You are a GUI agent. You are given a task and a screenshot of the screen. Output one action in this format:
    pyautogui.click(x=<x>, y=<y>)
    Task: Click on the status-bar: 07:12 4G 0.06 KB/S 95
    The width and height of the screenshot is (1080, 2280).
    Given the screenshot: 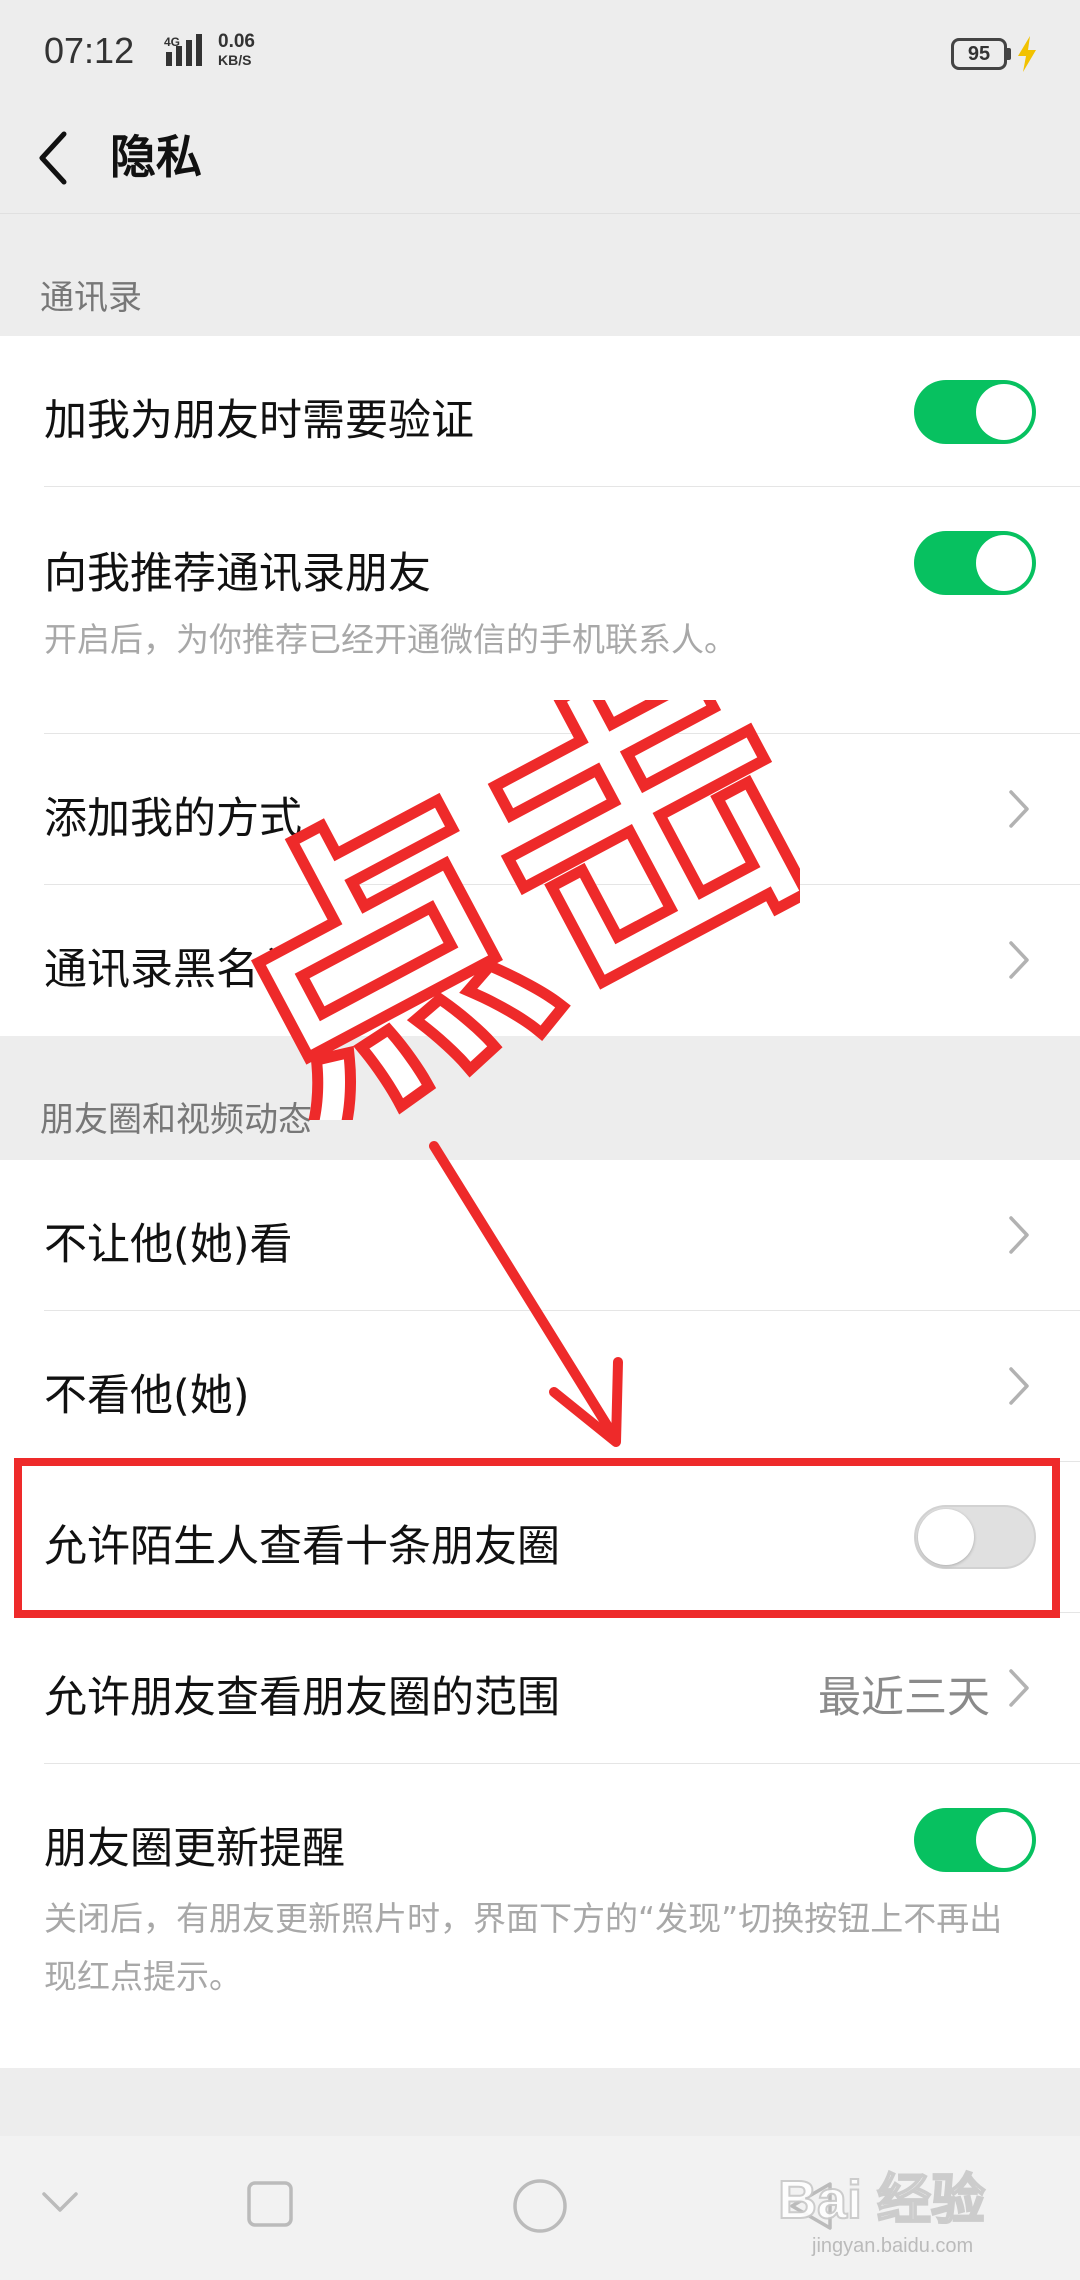 What is the action you would take?
    pyautogui.click(x=540, y=55)
    